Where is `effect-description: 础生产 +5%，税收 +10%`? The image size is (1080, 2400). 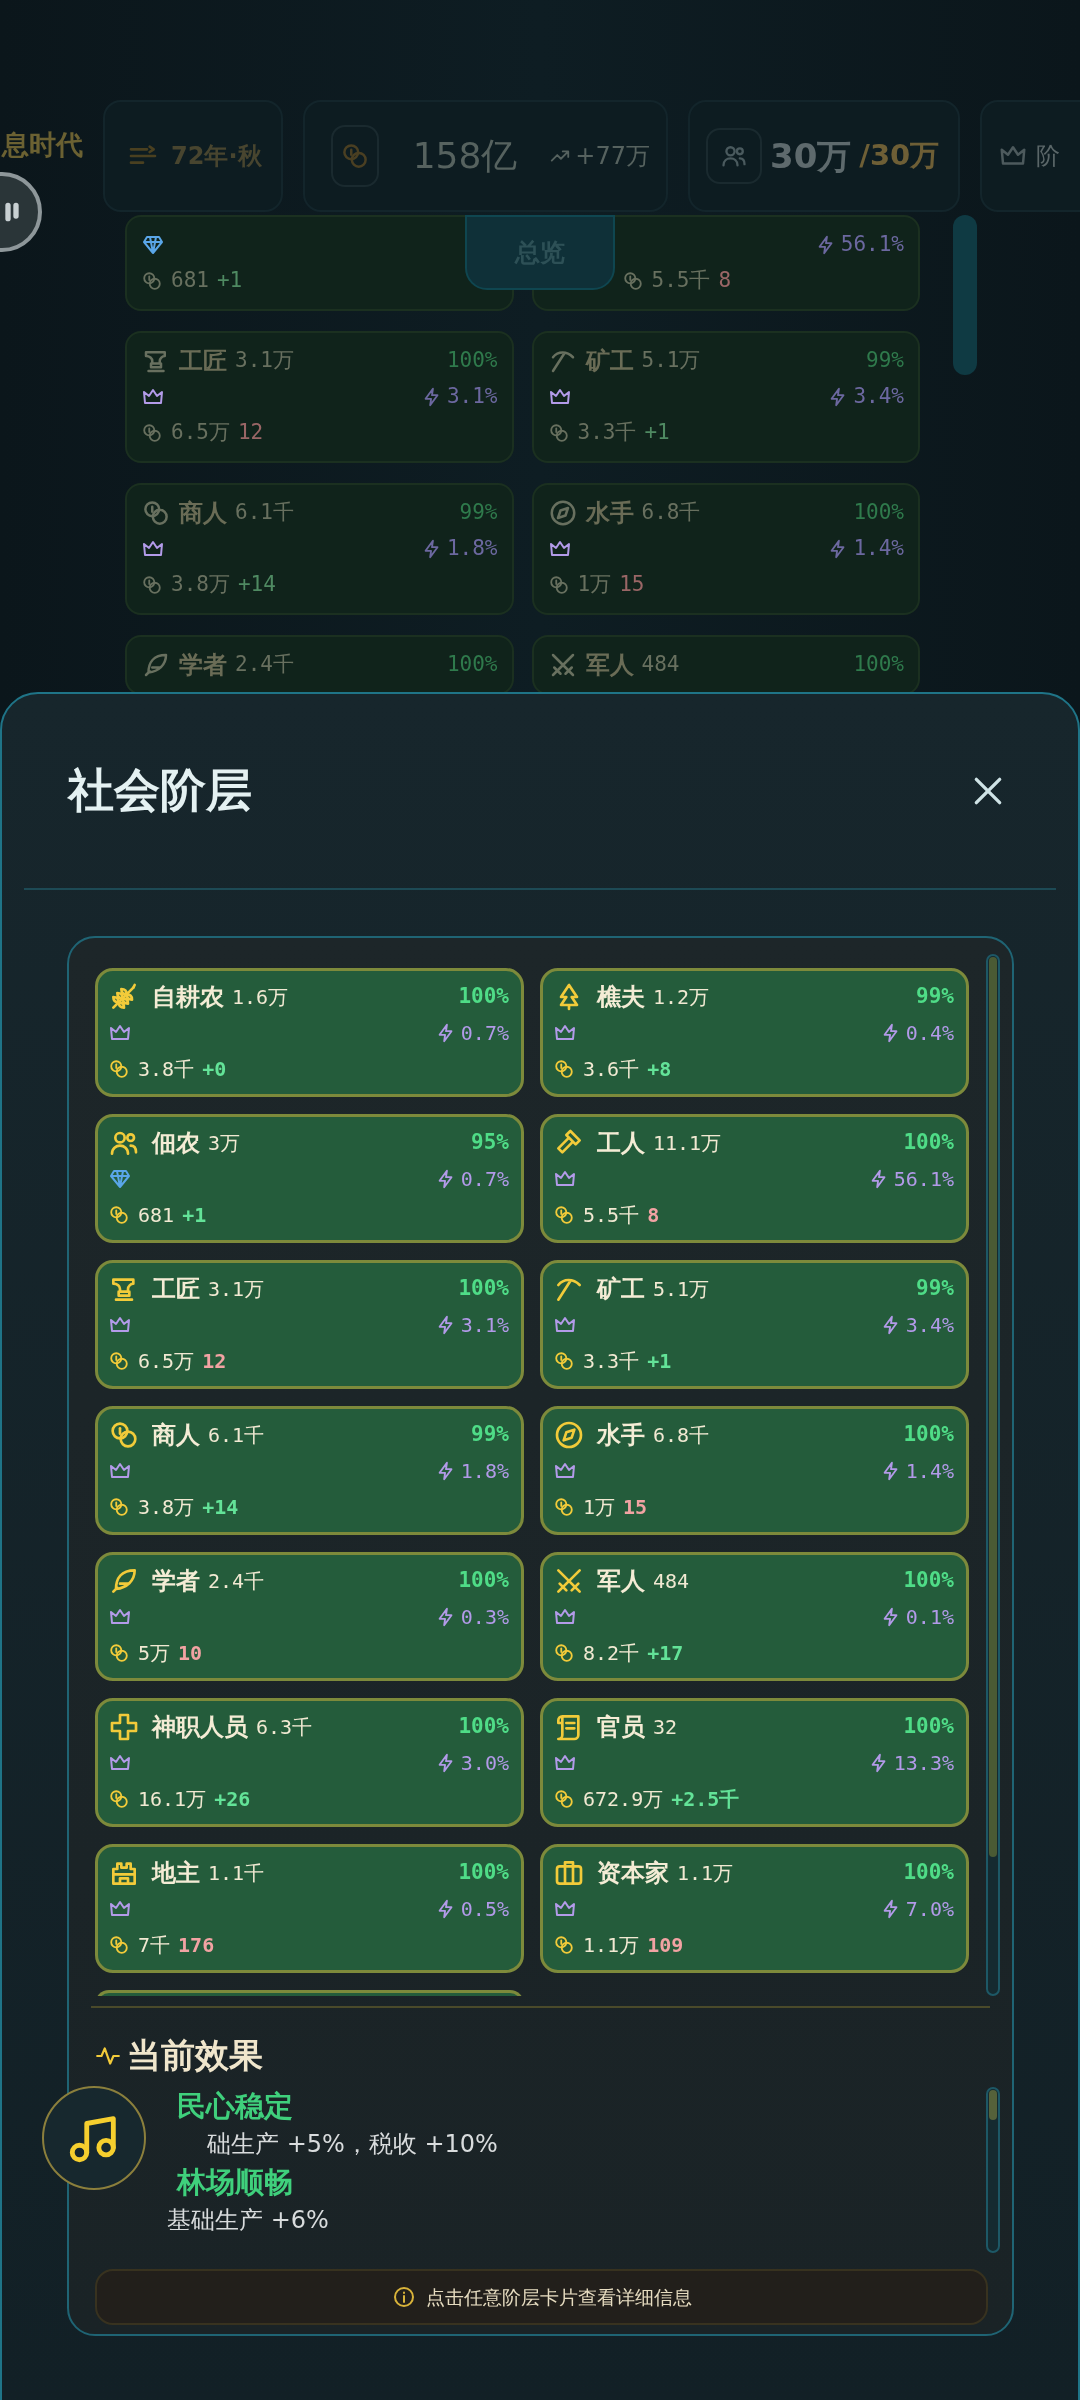 effect-description: 础生产 +5%，税收 +10% is located at coordinates (352, 2144).